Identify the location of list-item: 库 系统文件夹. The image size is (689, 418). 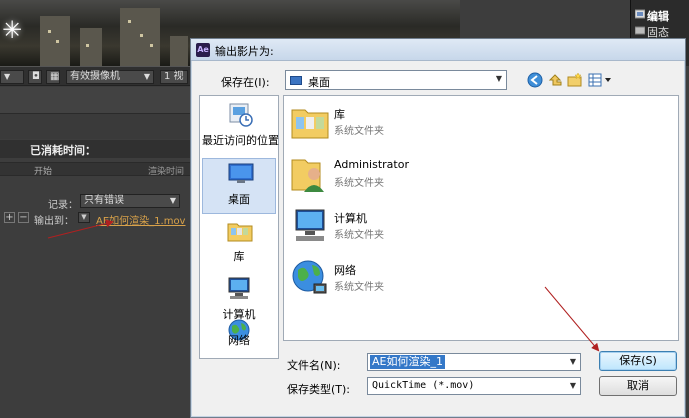
(390, 124).